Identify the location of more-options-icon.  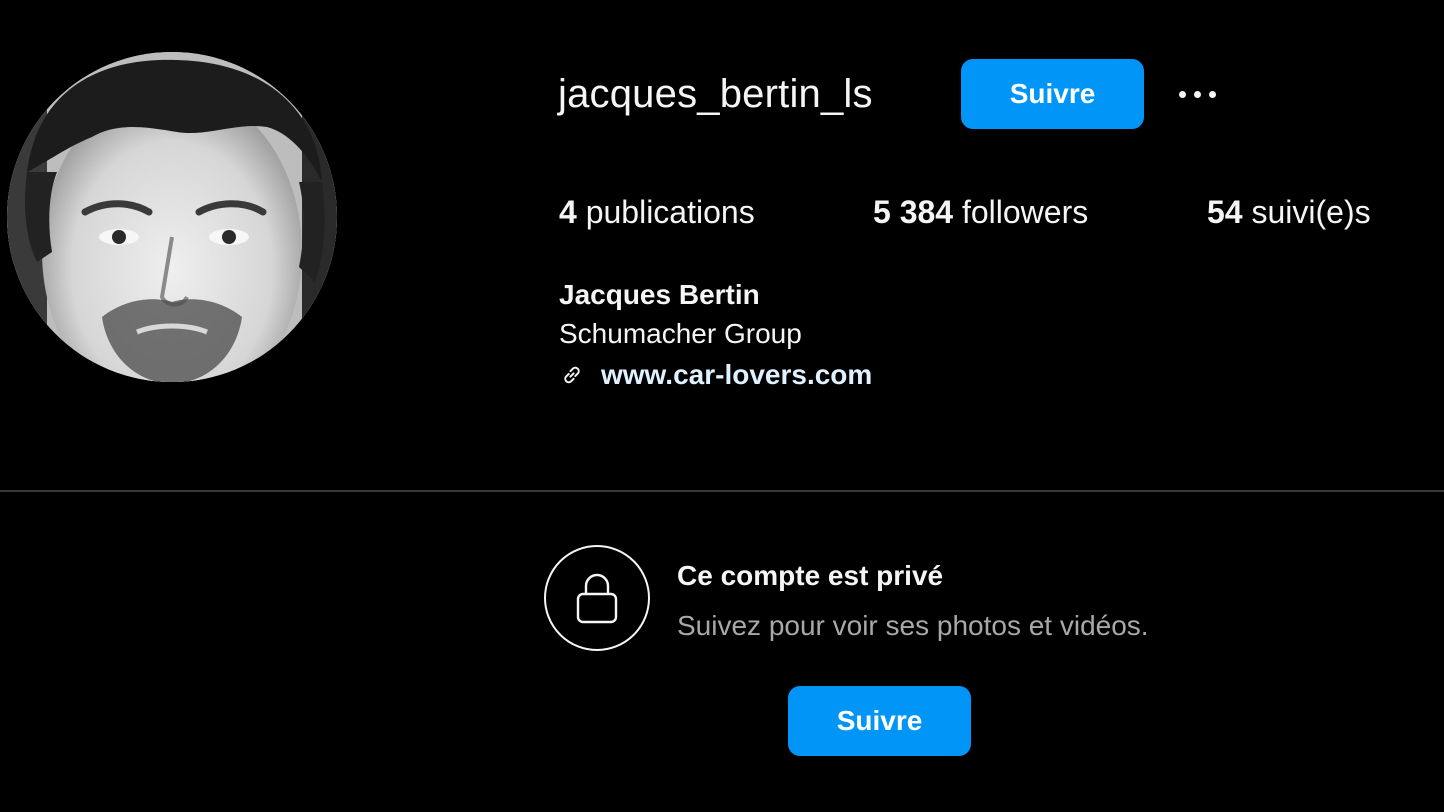
(1197, 94).